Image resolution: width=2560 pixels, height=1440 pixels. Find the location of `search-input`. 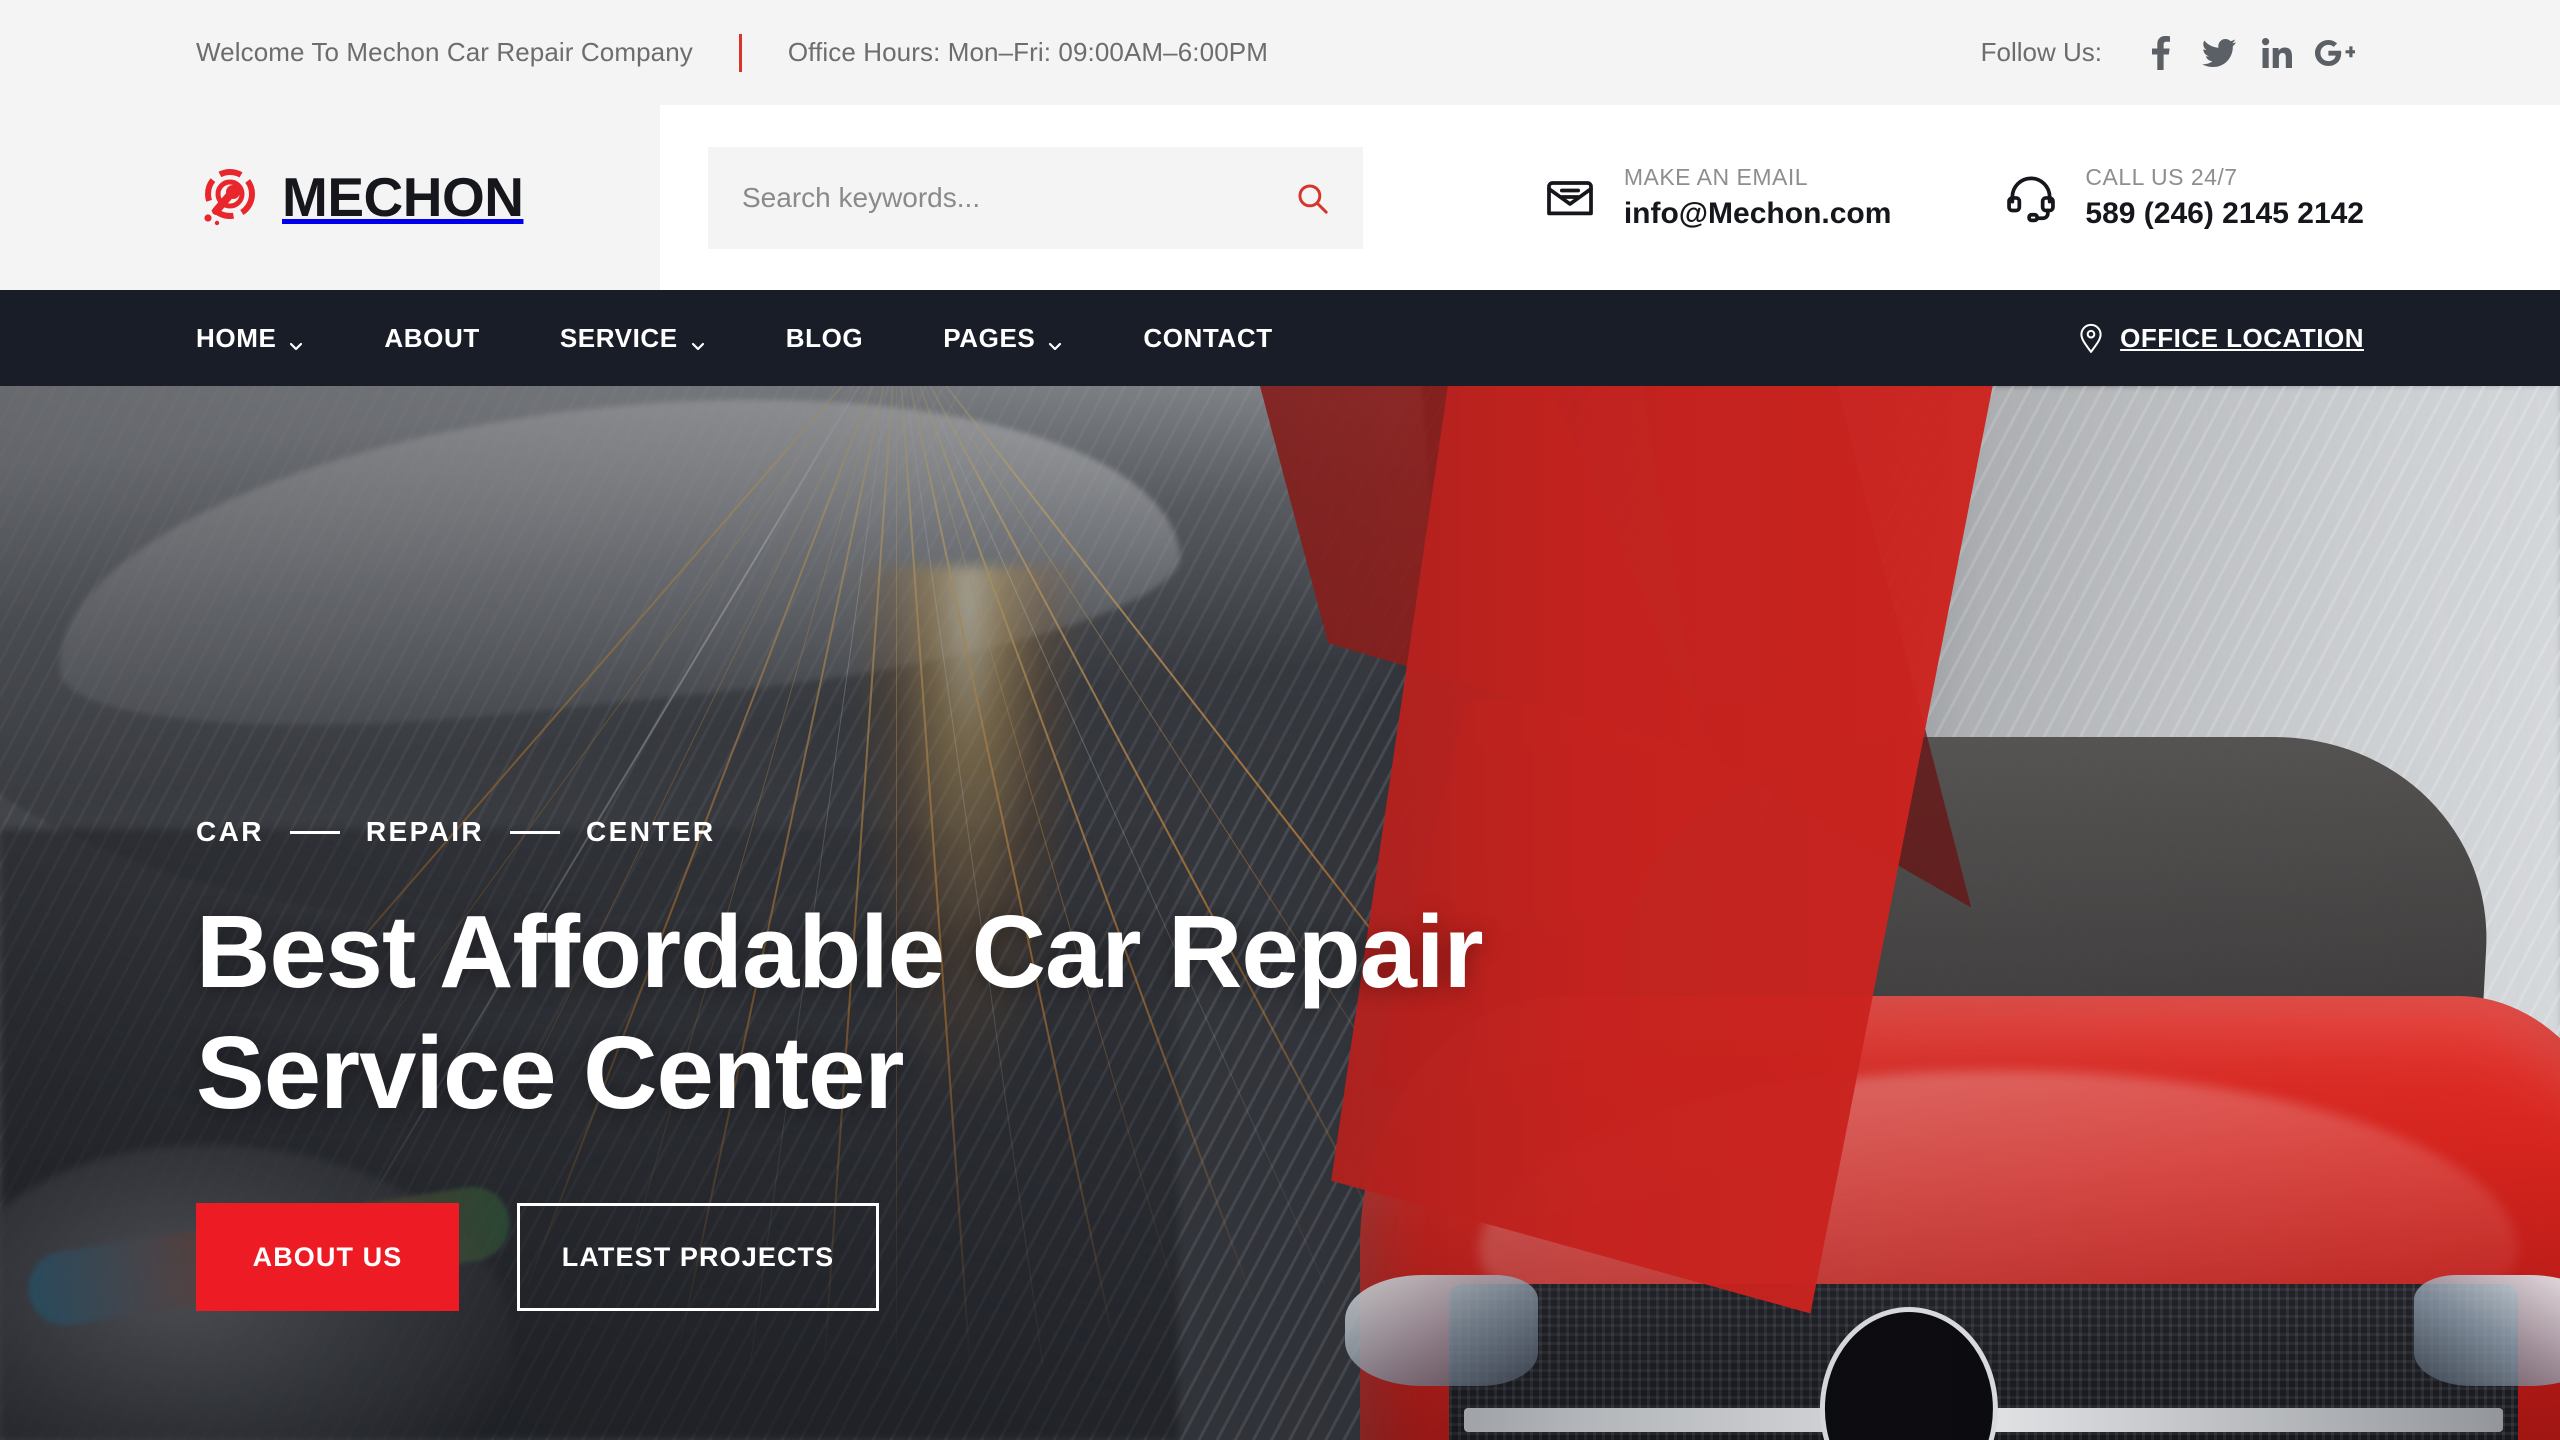

search-input is located at coordinates (1018, 197).